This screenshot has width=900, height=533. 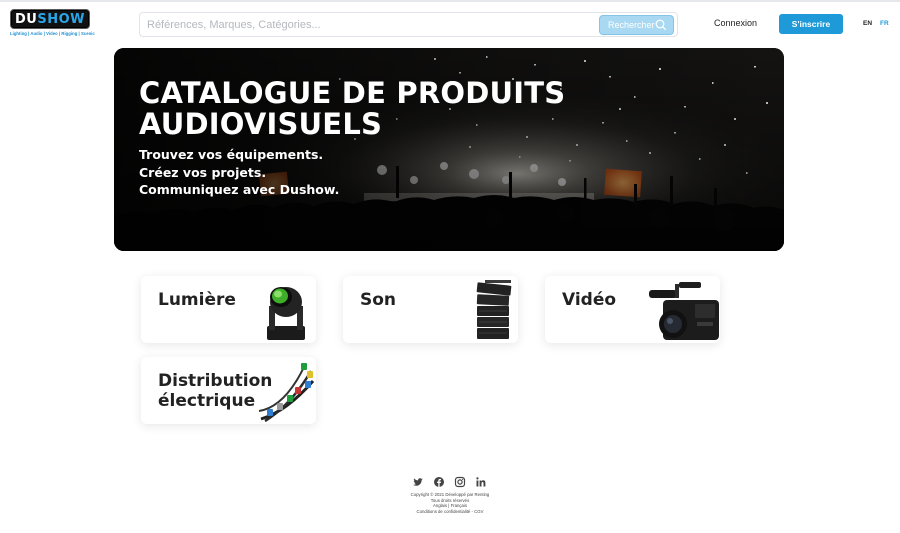 What do you see at coordinates (430, 309) in the screenshot?
I see `category-card-son: Son` at bounding box center [430, 309].